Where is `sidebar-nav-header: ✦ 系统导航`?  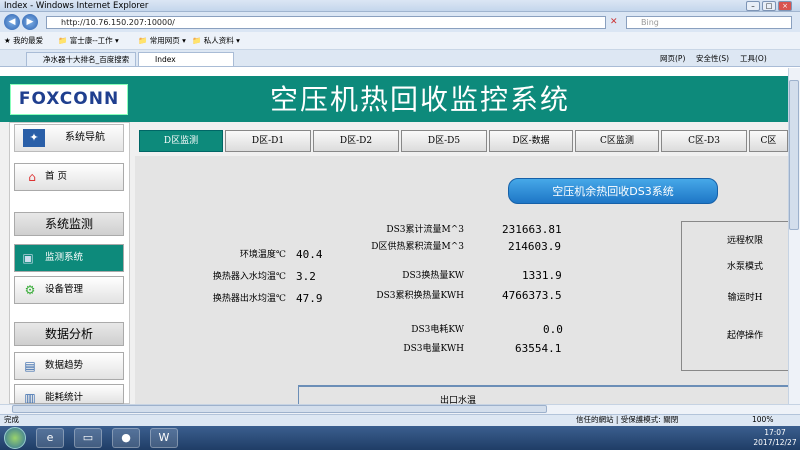
sidebar-nav-header: ✦ 系统导航 is located at coordinates (69, 138).